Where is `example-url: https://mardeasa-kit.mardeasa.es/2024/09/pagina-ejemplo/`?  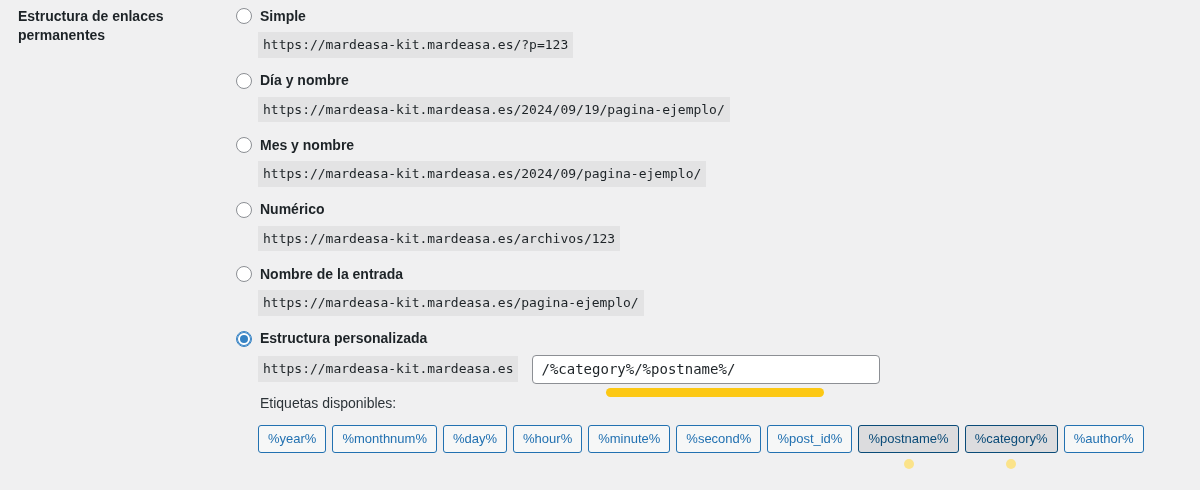
example-url: https://mardeasa-kit.mardeasa.es/2024/09/pagina-ejemplo/ is located at coordinates (482, 174).